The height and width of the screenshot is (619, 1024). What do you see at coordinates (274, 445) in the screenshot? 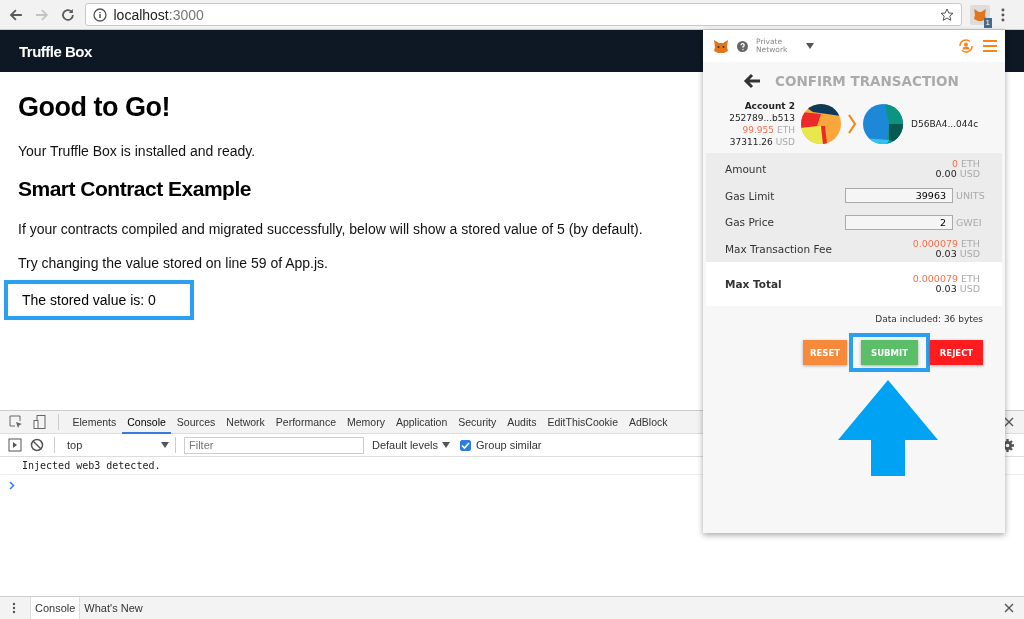
I see `filter-field: Filter` at bounding box center [274, 445].